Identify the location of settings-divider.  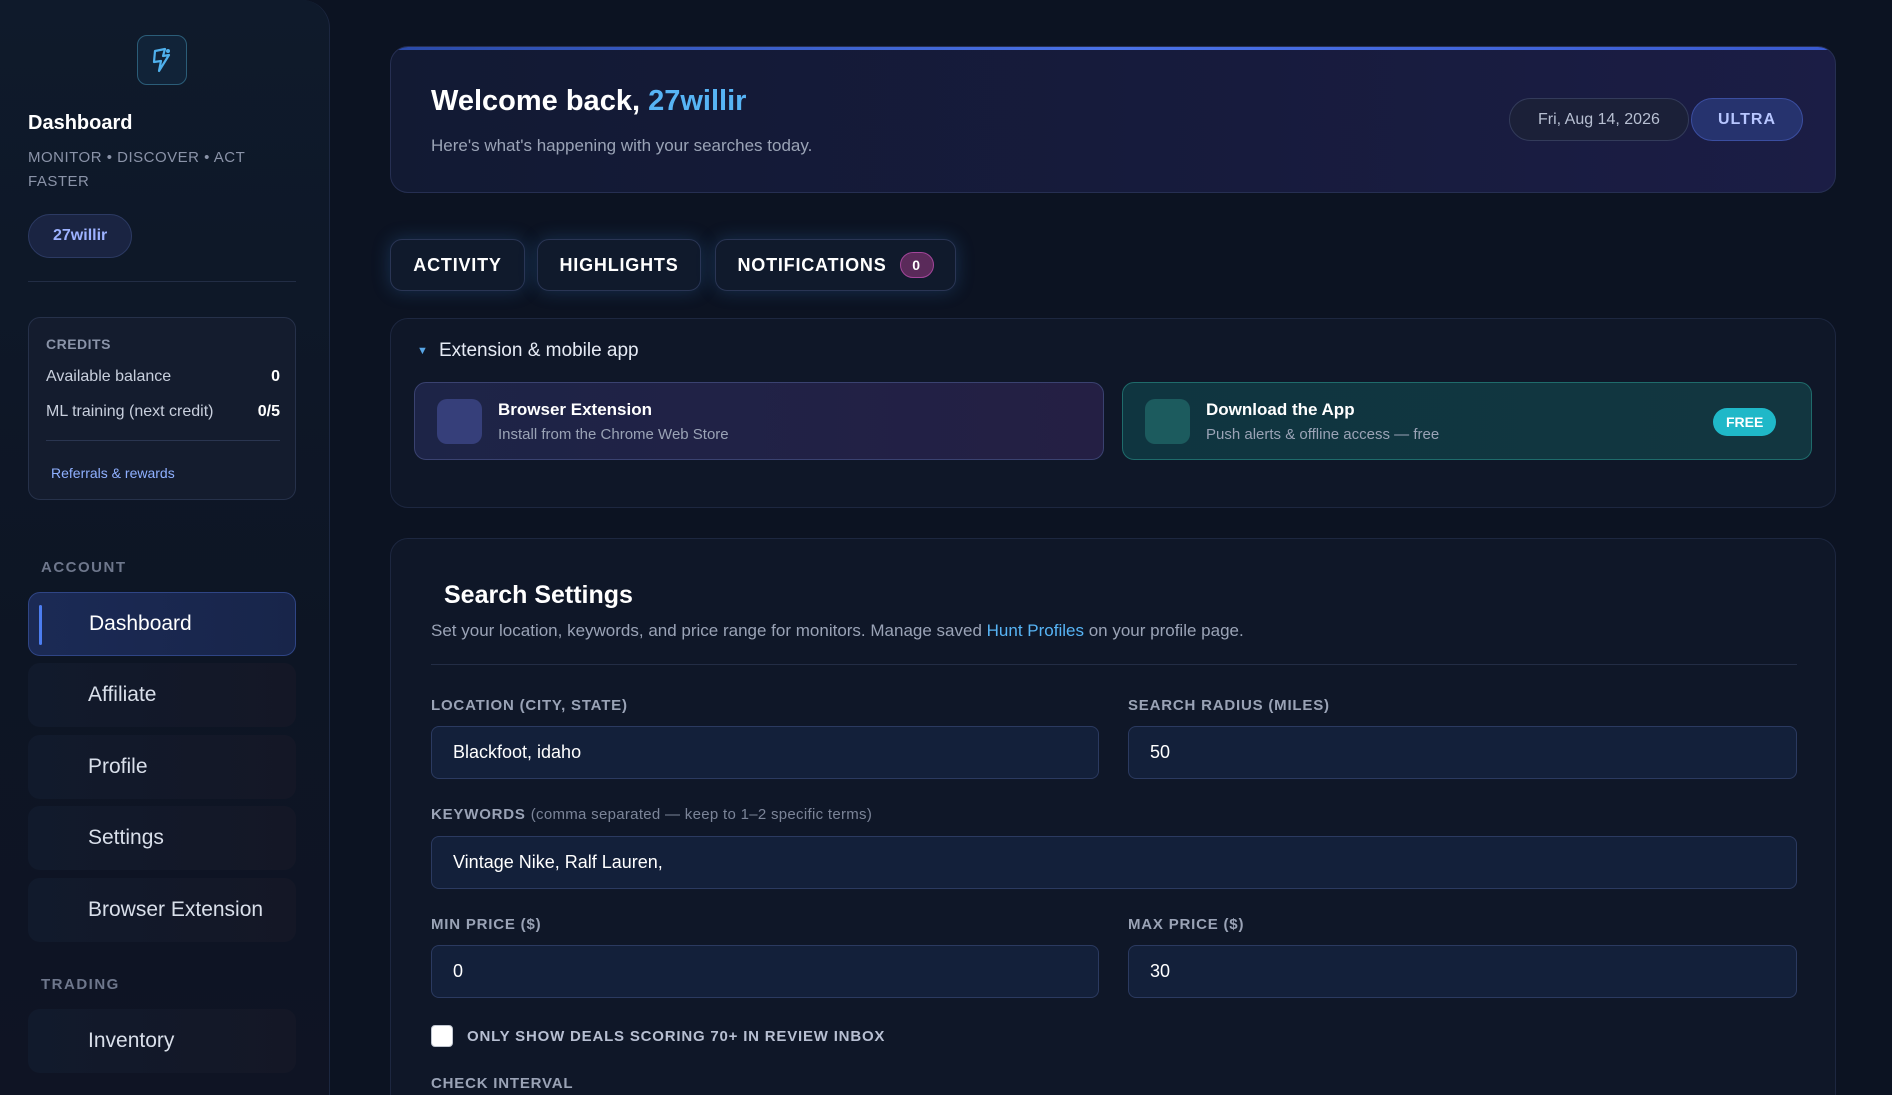
(1114, 664).